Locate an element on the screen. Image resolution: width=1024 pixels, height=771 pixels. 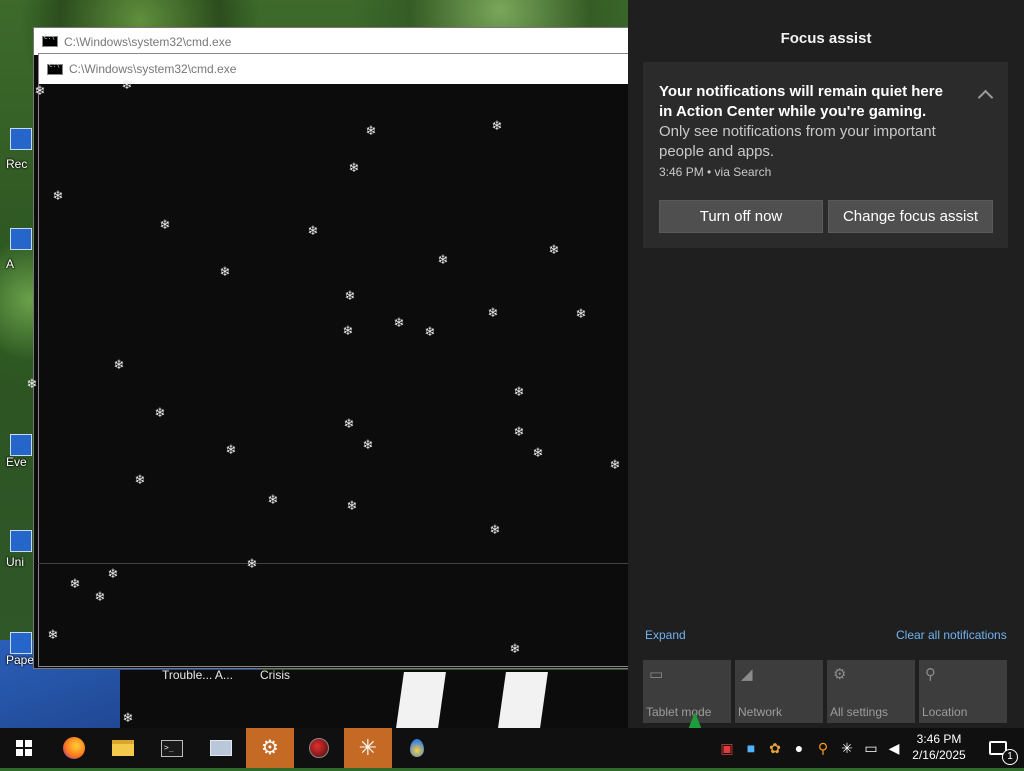
quick-action-all-settings: ⚙ All settings is located at coordinates (871, 691).